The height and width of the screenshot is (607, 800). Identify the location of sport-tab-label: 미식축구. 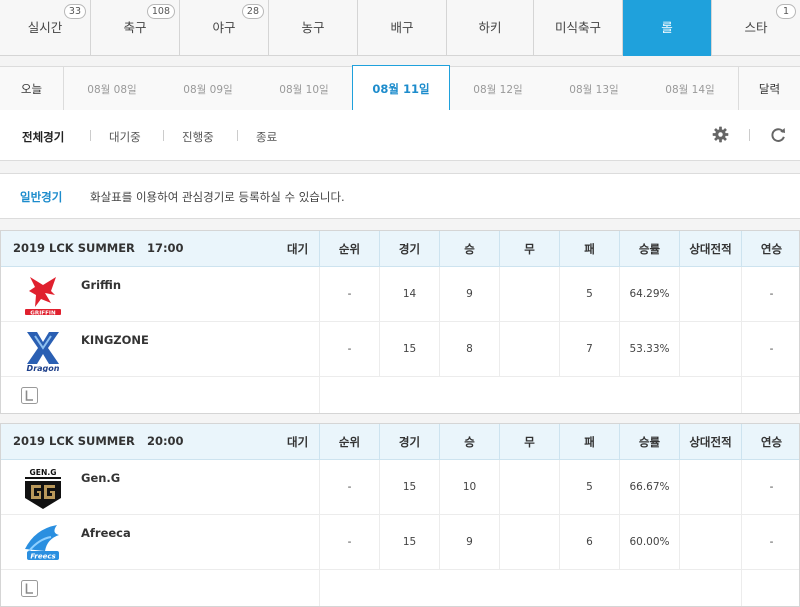
(577, 27).